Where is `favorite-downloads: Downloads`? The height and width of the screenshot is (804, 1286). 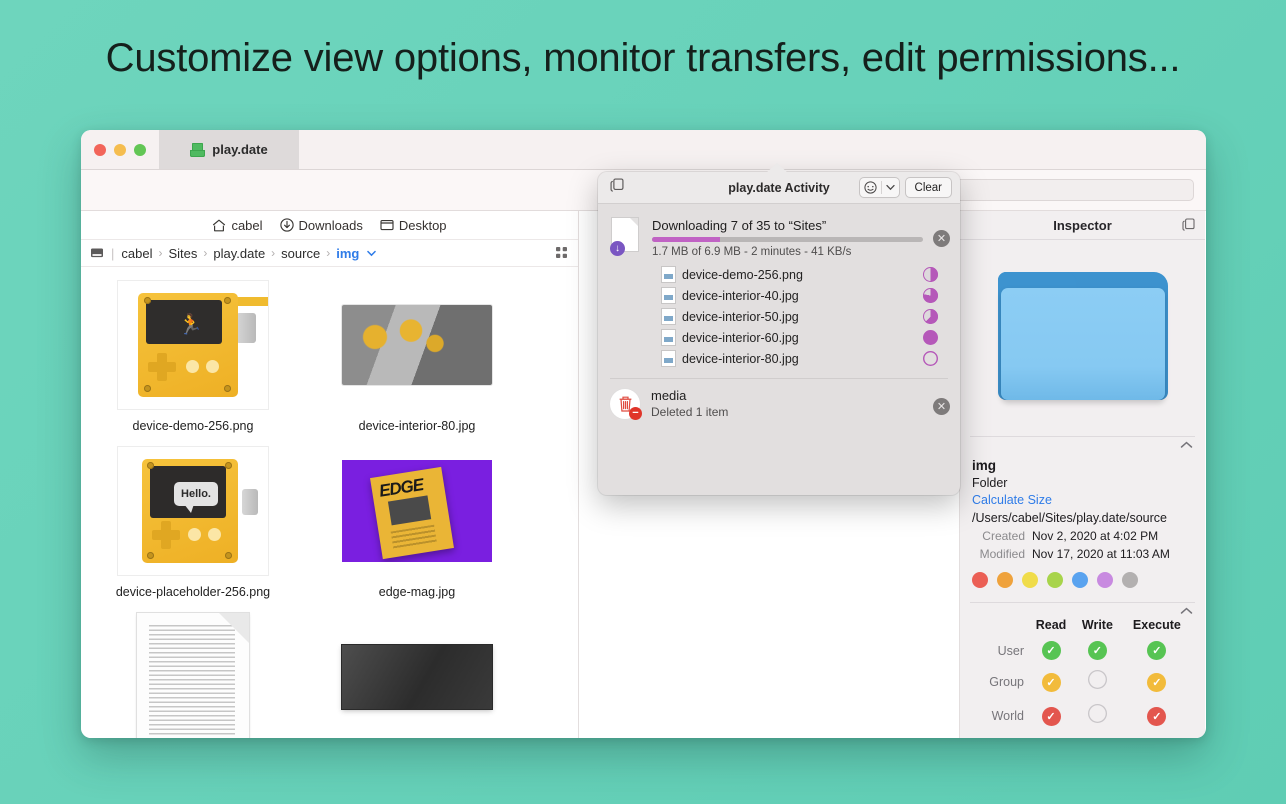 favorite-downloads: Downloads is located at coordinates (321, 225).